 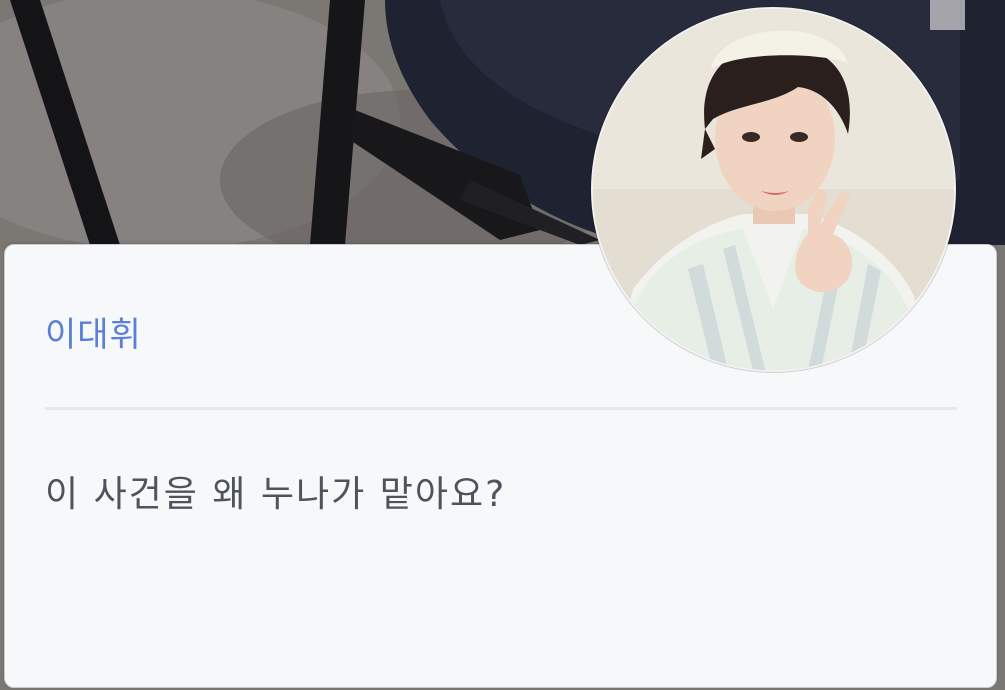 What do you see at coordinates (93, 335) in the screenshot?
I see `speaker-name: 이대휘` at bounding box center [93, 335].